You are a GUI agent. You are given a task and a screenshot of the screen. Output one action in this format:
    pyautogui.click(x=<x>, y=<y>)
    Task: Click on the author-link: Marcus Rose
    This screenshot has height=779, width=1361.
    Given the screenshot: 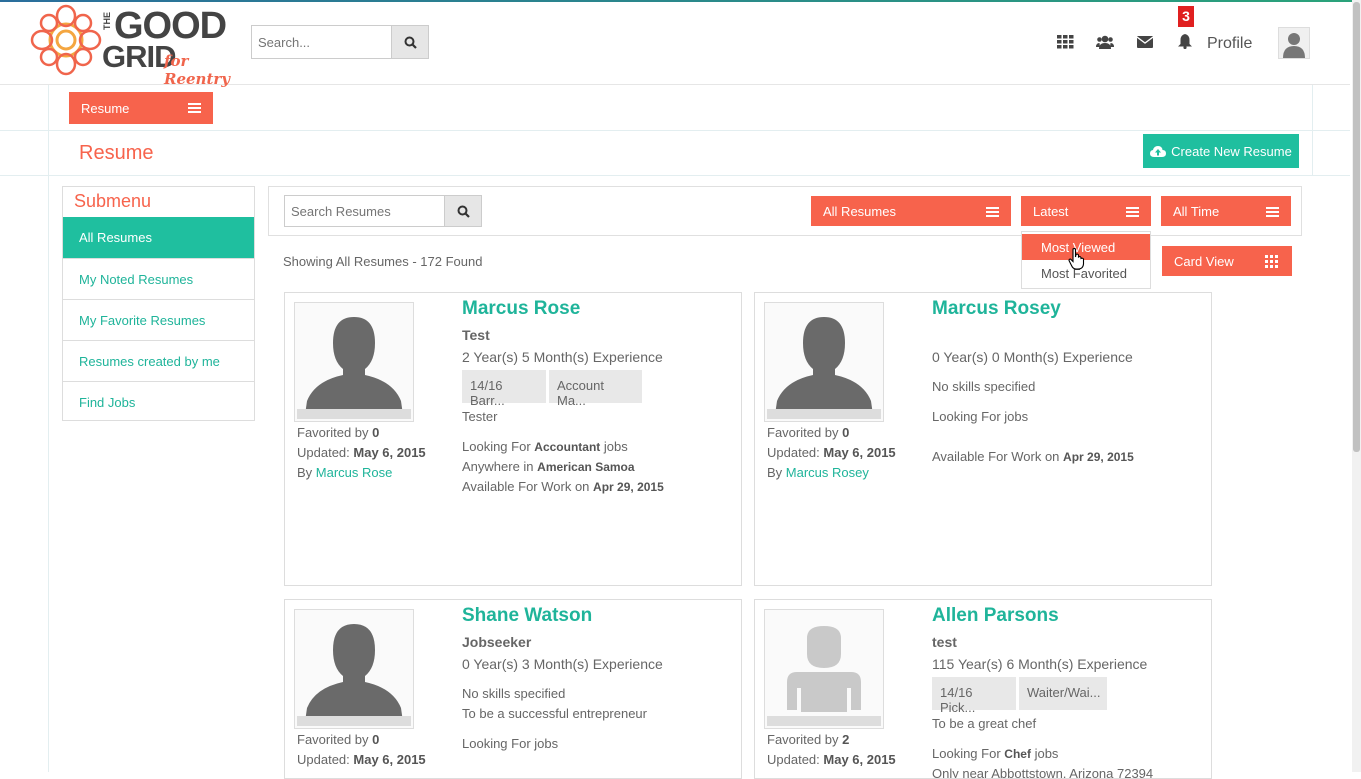 What is the action you would take?
    pyautogui.click(x=354, y=472)
    